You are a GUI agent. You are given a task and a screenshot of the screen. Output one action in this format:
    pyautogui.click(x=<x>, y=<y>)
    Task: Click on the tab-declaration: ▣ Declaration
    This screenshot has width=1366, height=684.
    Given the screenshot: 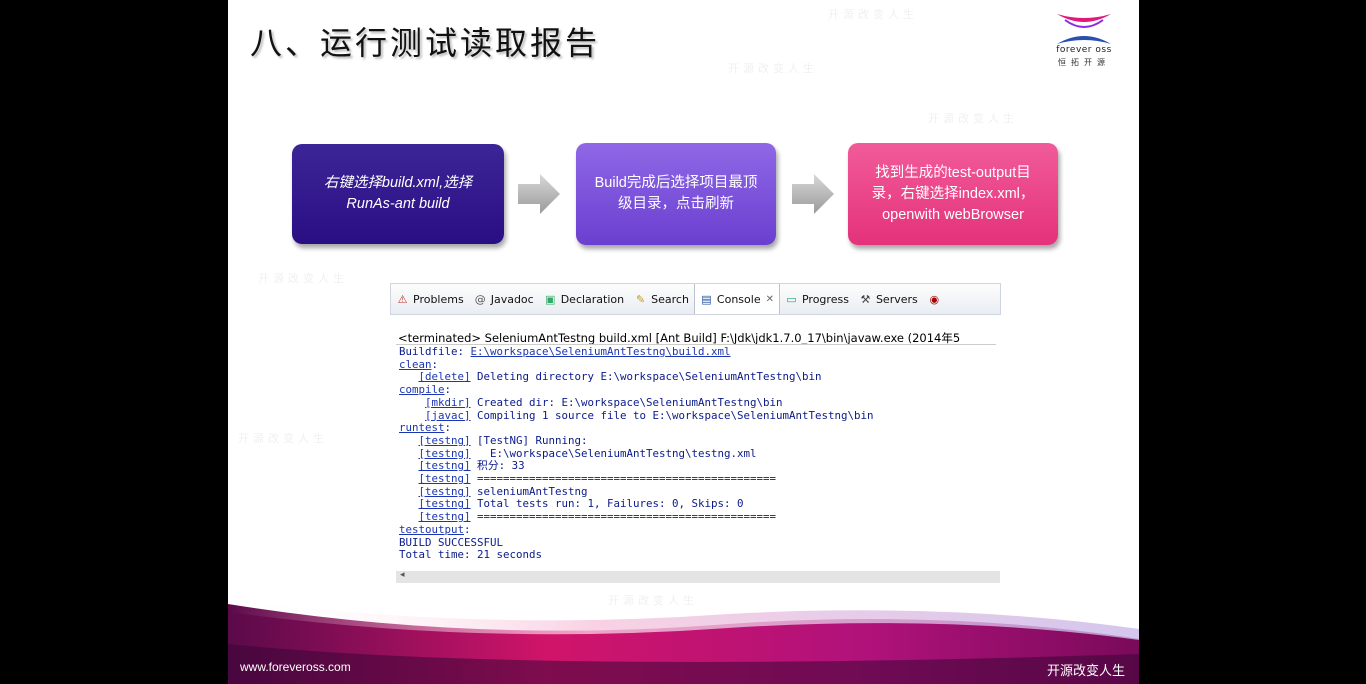 What is the action you would take?
    pyautogui.click(x=584, y=299)
    